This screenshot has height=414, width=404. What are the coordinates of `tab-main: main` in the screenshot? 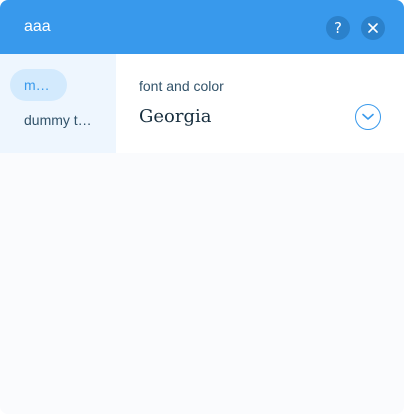 It's located at (38, 85).